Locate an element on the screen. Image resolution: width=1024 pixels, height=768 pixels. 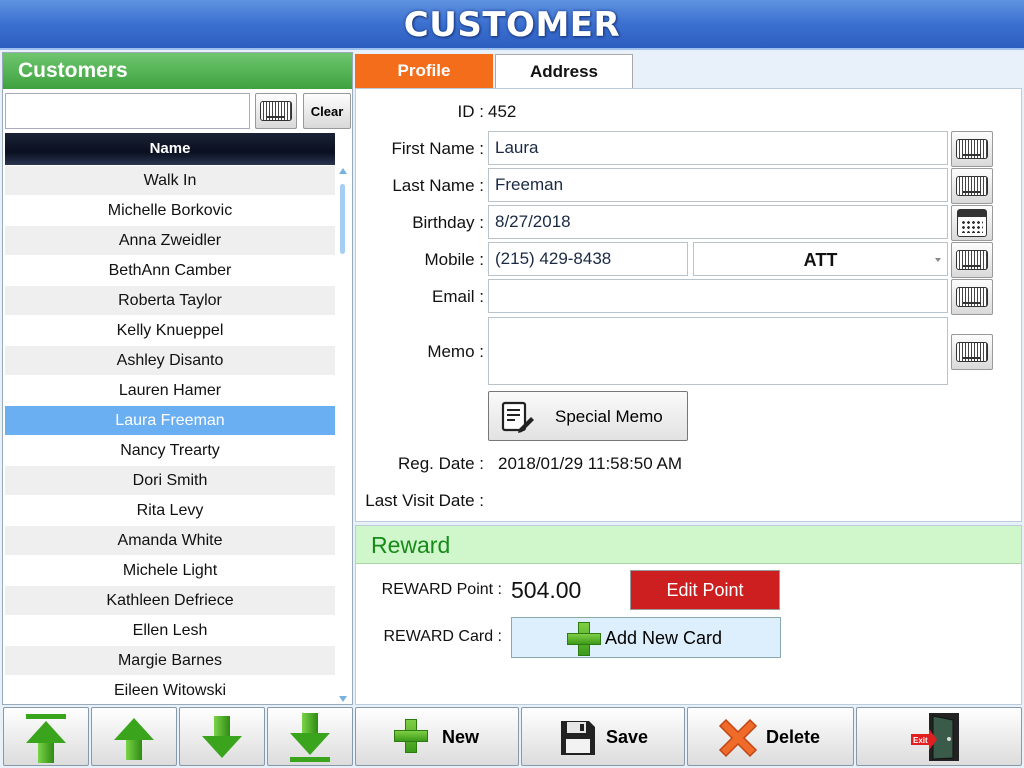
birthday-calendar-button is located at coordinates (972, 223).